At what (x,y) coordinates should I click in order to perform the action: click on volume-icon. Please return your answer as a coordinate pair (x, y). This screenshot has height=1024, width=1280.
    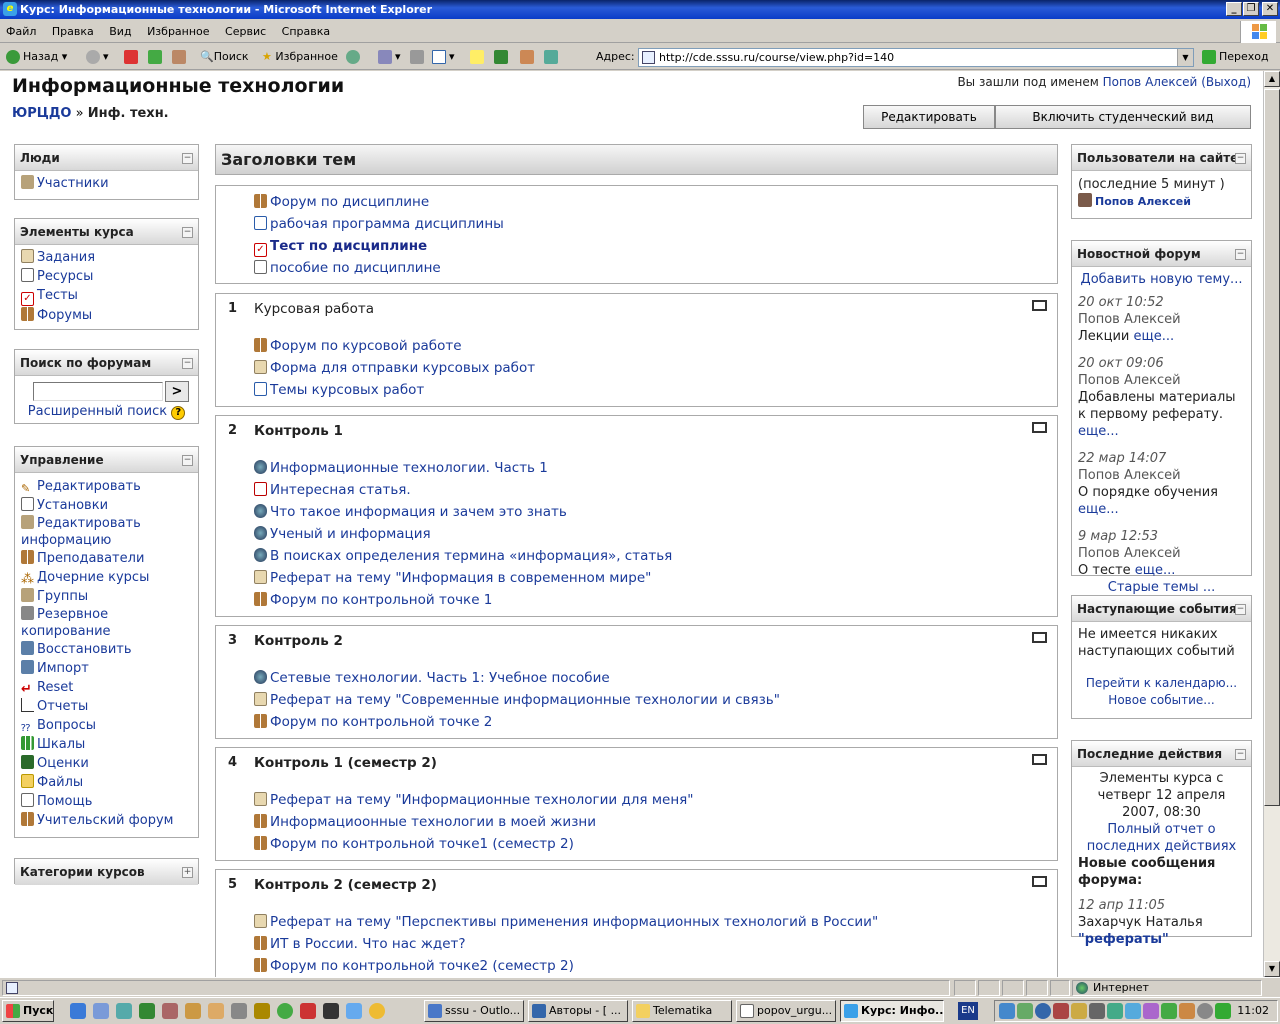
    Looking at the image, I should click on (1097, 1011).